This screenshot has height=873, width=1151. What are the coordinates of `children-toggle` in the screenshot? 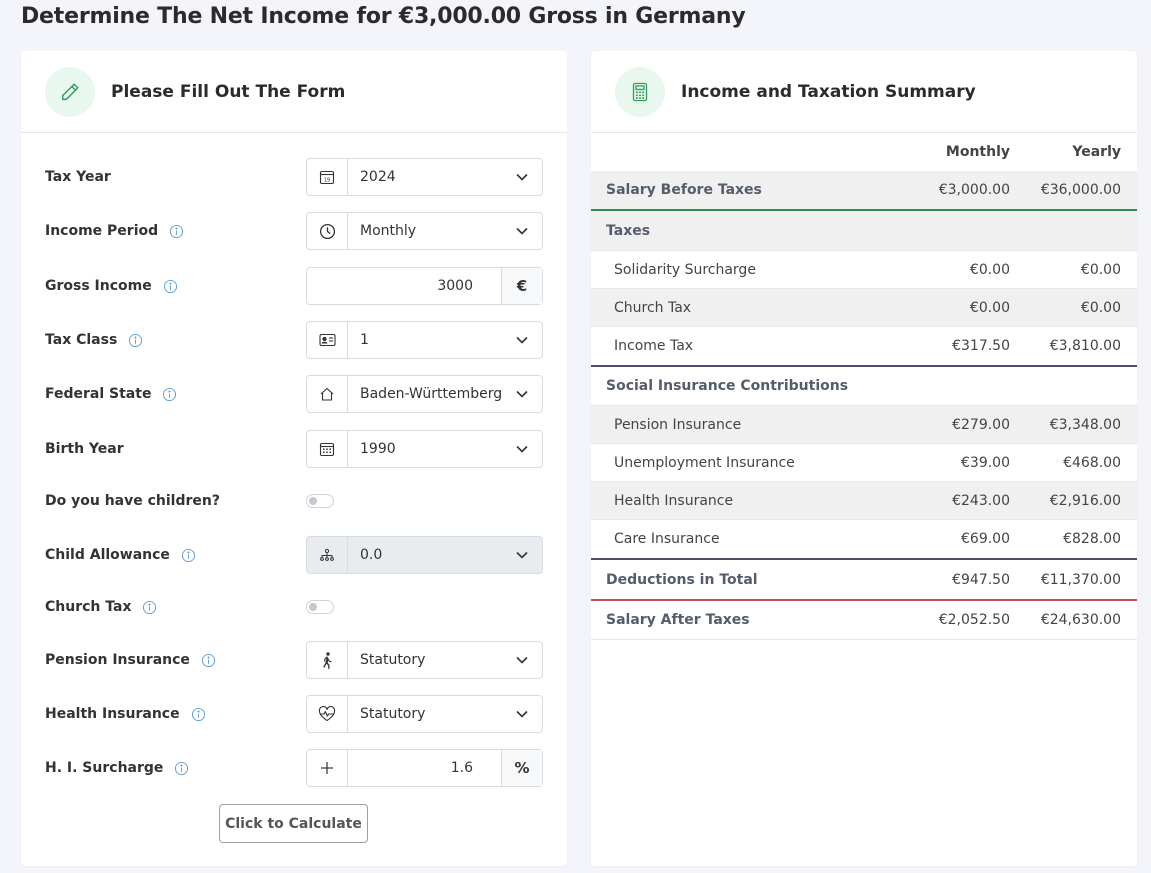 It's located at (320, 501).